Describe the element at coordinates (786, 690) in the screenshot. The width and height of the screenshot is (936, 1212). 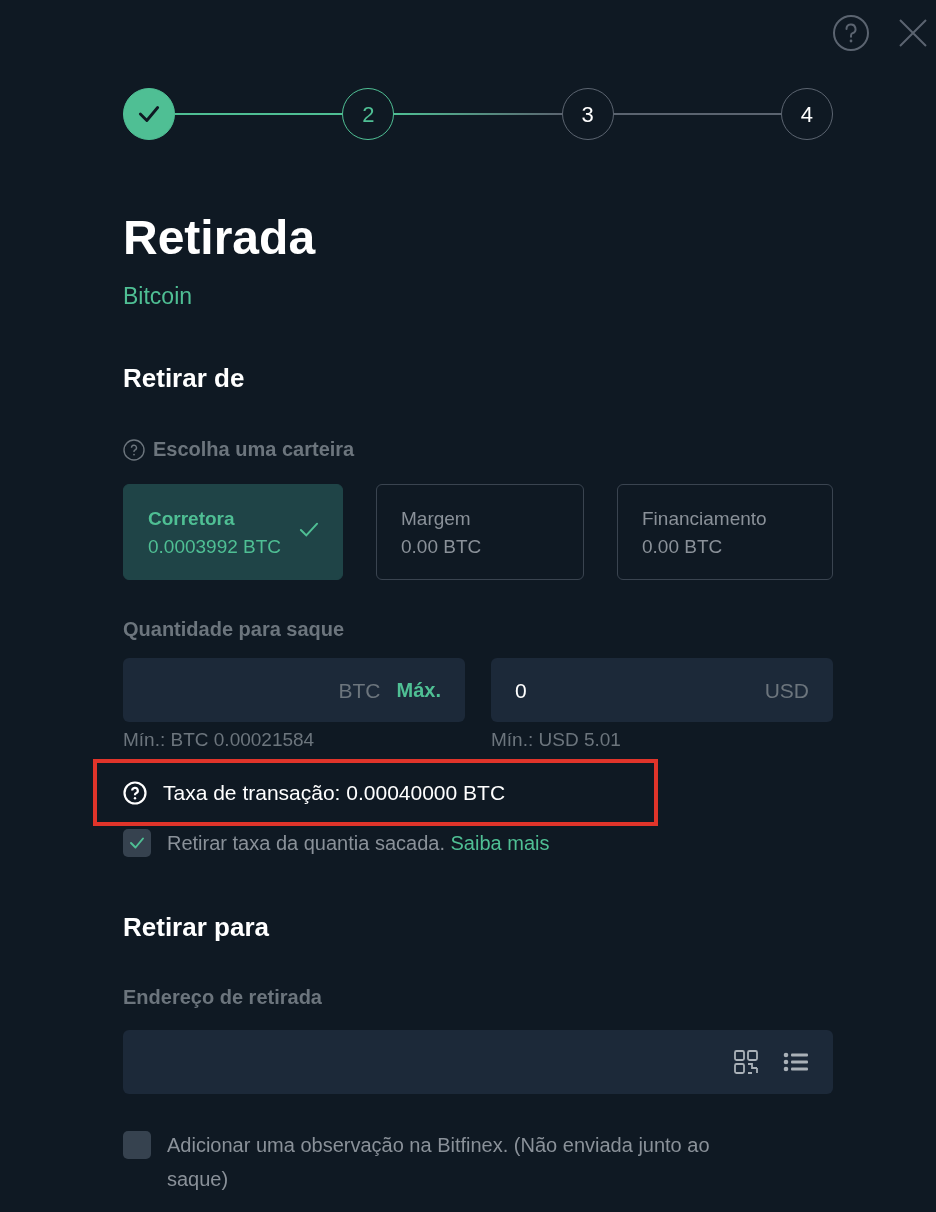
I see `unit-label: USD` at that location.